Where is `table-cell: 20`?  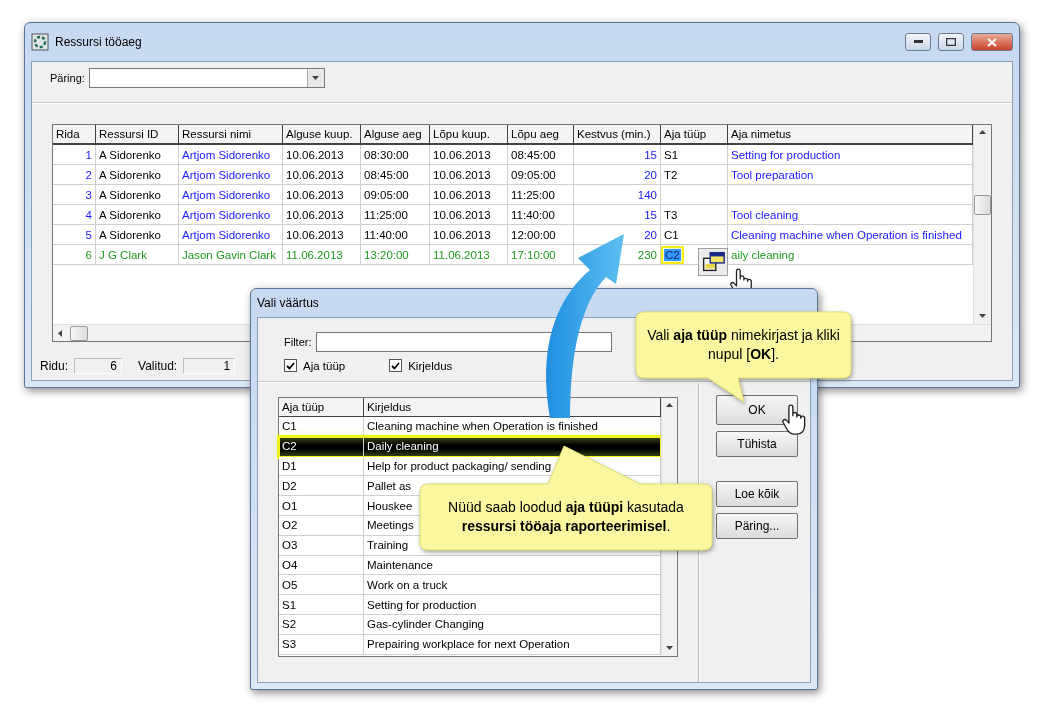
table-cell: 20 is located at coordinates (617, 175).